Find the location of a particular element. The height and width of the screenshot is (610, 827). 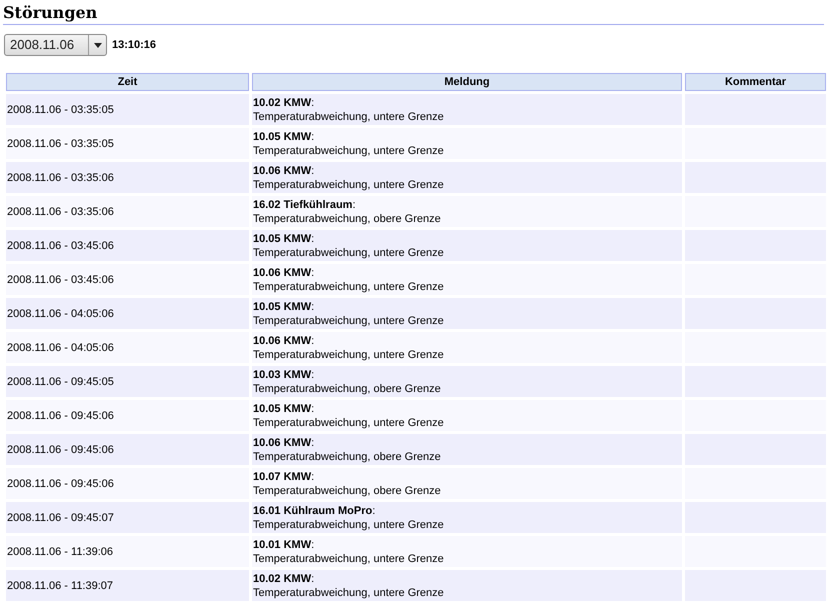

caret-icon is located at coordinates (98, 45).